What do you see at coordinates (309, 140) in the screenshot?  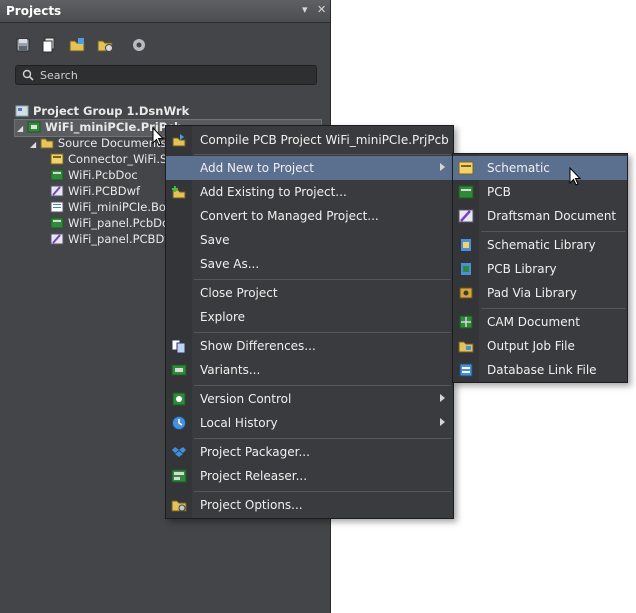 I see `menu-item-compile: Compile PCB Project WiFi_miniPCIe.PrjPcb` at bounding box center [309, 140].